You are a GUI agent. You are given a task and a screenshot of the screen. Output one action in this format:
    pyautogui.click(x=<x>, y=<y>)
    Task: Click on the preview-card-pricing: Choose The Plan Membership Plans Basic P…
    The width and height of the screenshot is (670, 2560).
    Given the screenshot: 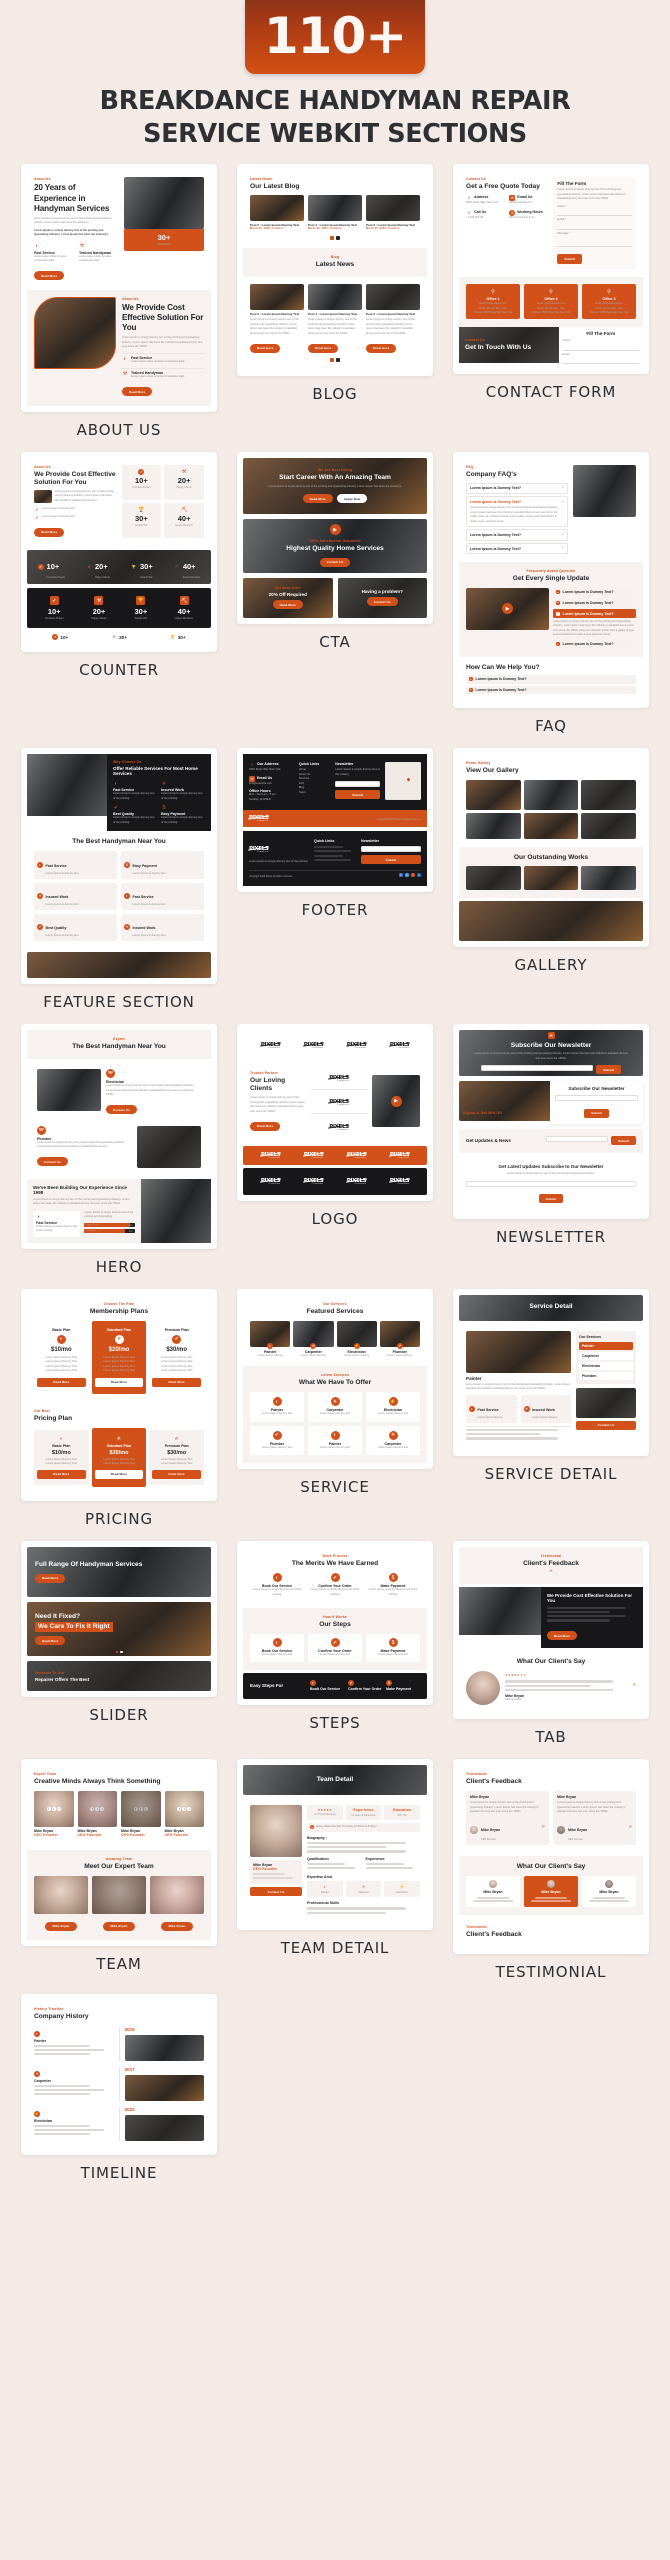 What is the action you would take?
    pyautogui.click(x=119, y=1395)
    